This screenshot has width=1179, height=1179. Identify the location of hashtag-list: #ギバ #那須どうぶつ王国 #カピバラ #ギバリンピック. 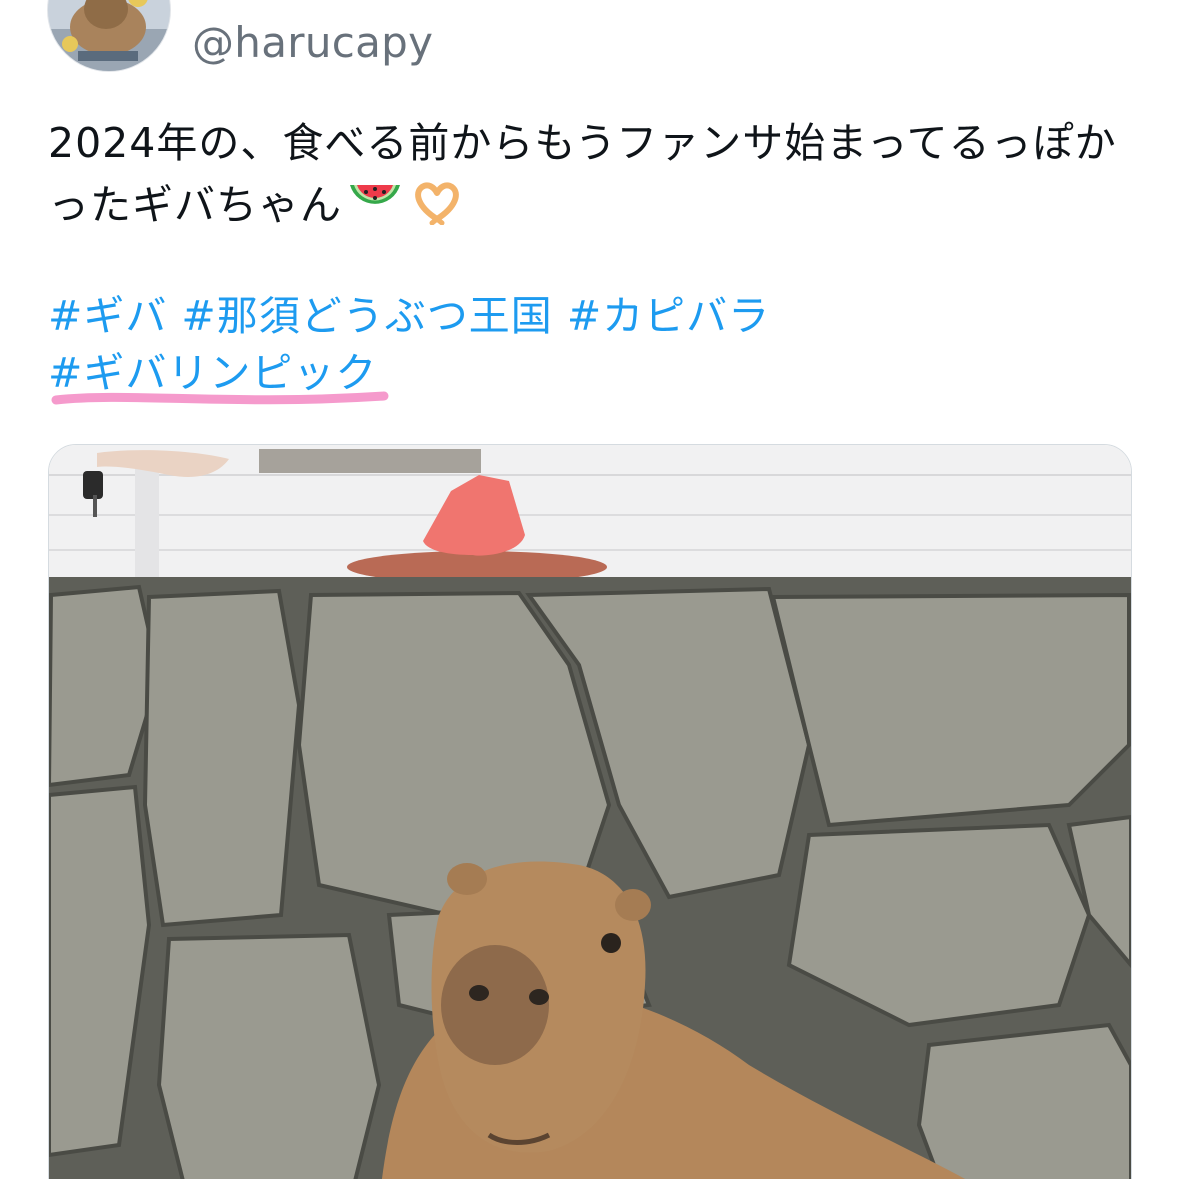
(409, 345).